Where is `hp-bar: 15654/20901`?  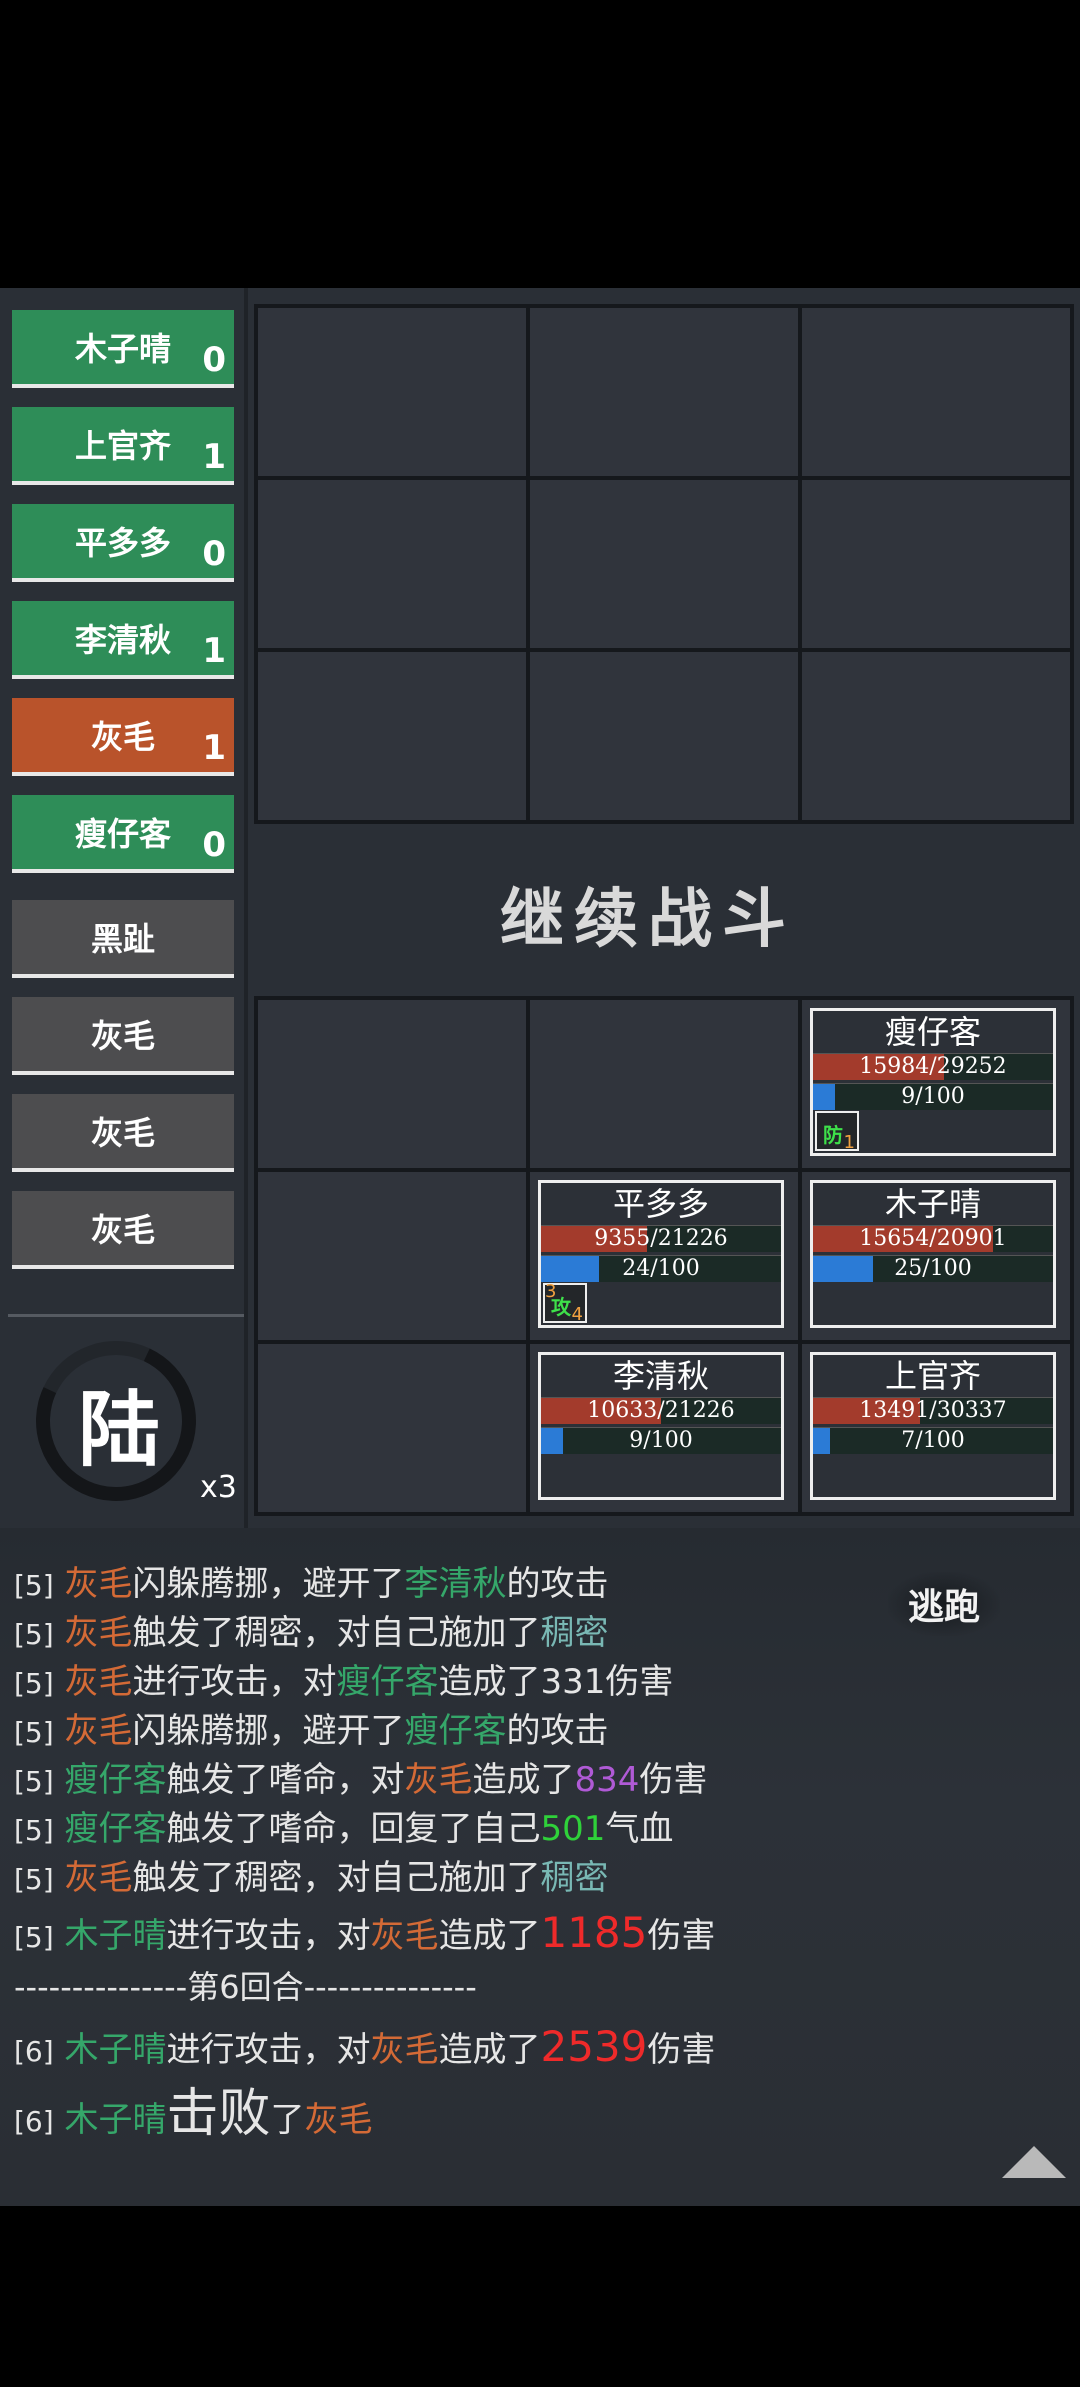 hp-bar: 15654/20901 is located at coordinates (933, 1238).